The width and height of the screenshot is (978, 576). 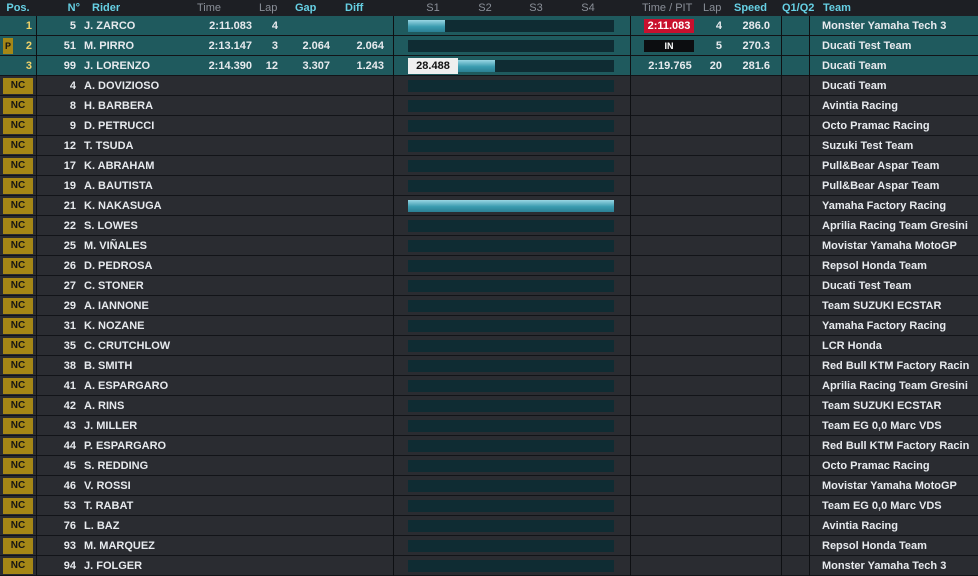 What do you see at coordinates (489, 426) in the screenshot?
I see `timing-row: NC 43 J. MILLER Team EG 0,0 Marc VDS` at bounding box center [489, 426].